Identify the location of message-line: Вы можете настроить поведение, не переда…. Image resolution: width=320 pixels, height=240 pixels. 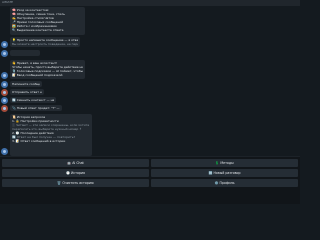
(45, 44).